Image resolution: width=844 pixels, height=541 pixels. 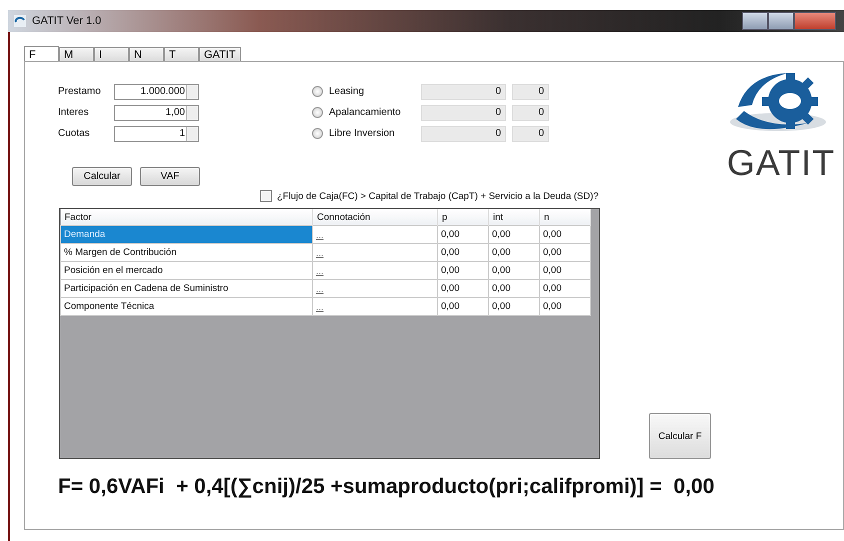 What do you see at coordinates (67, 21) in the screenshot?
I see `window-title: GATIT Ver 1.0` at bounding box center [67, 21].